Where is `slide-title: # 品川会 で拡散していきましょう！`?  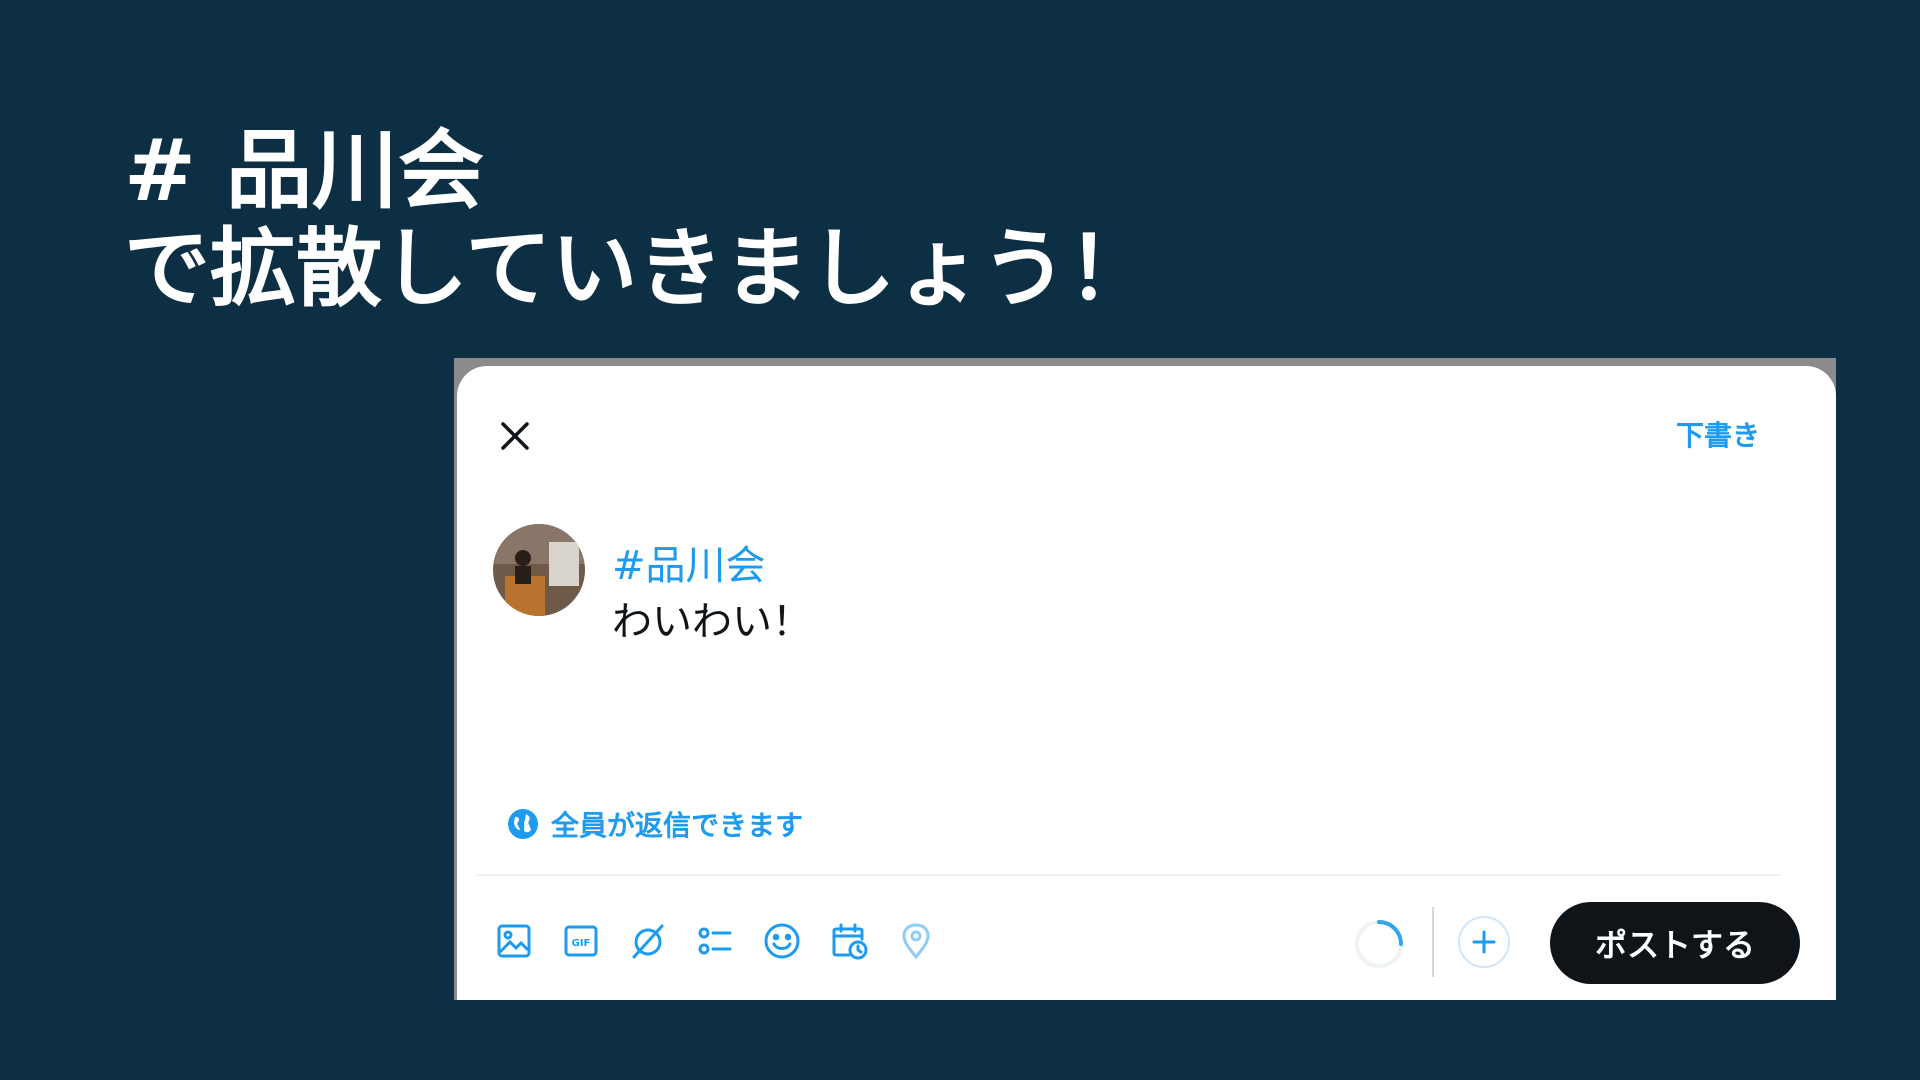
slide-title: # 品川会 で拡散していきましょう！ is located at coordinates (638, 220).